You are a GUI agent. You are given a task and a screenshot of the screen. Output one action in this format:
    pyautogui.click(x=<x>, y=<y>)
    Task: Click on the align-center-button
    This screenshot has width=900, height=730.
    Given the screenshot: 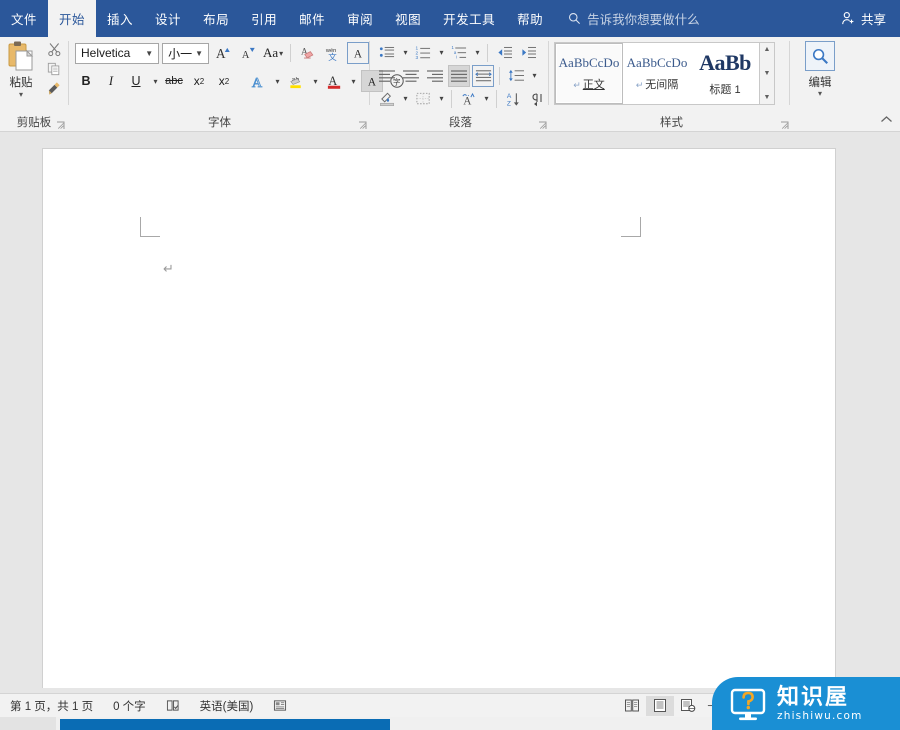 What is the action you would take?
    pyautogui.click(x=411, y=76)
    